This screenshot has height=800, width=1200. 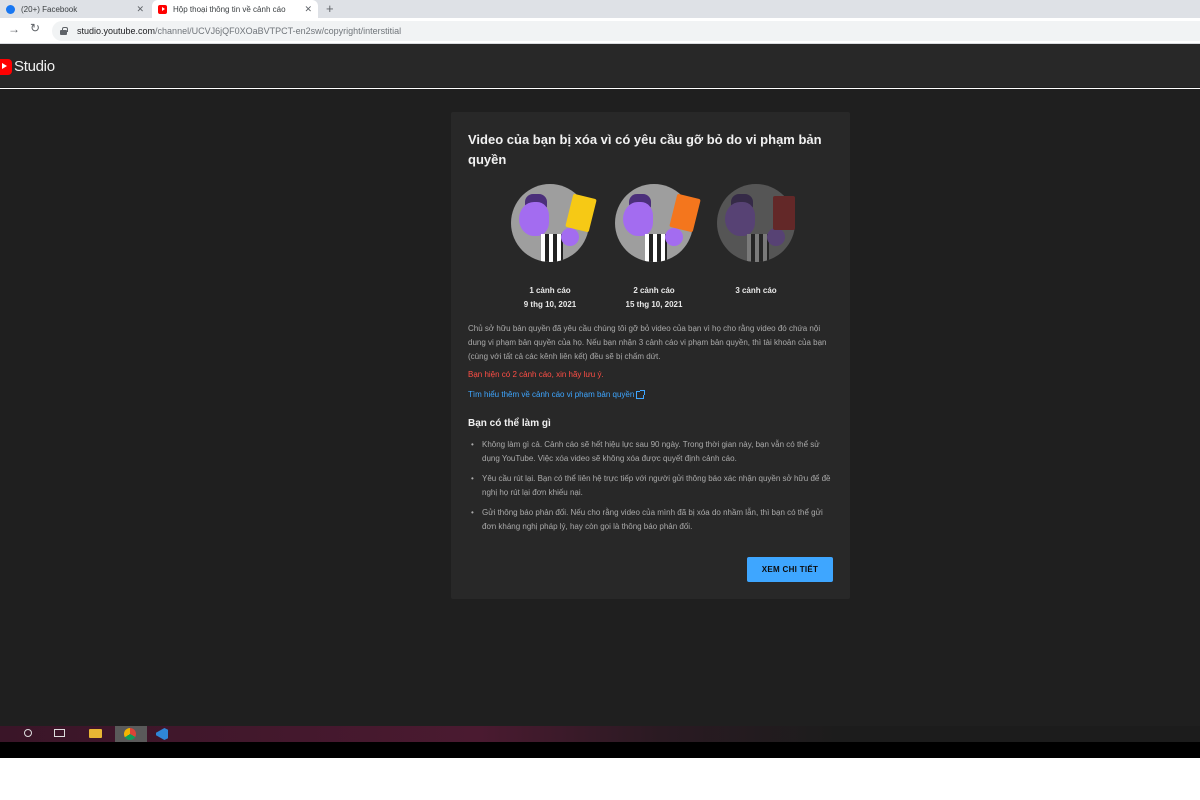 I want to click on arrow-right-icon: →, so click(x=14, y=29).